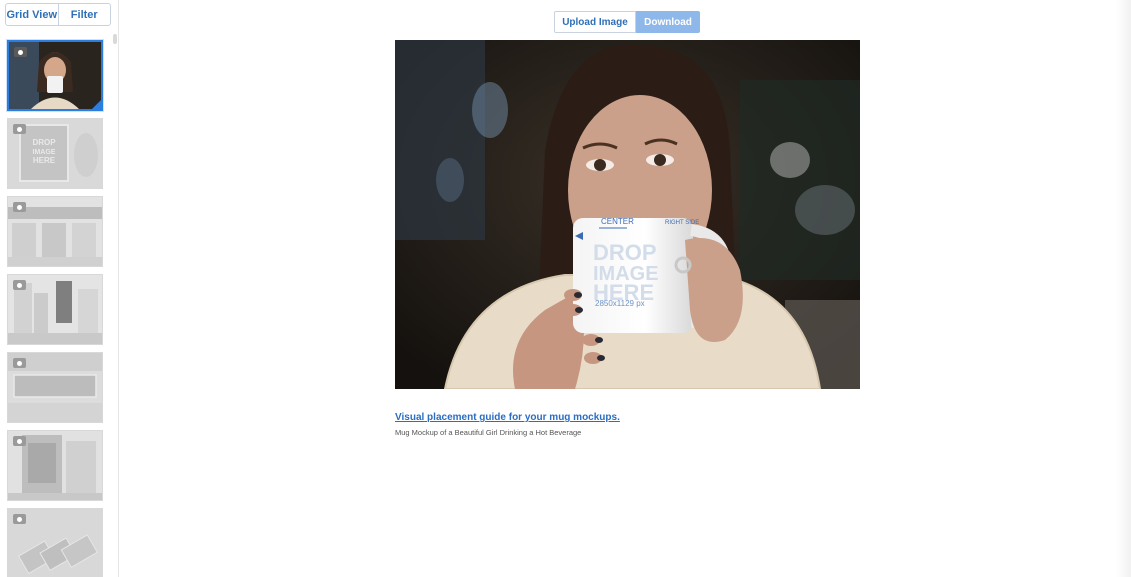  What do you see at coordinates (620, 303) in the screenshot?
I see `mug-size-label: 2850x1129 px` at bounding box center [620, 303].